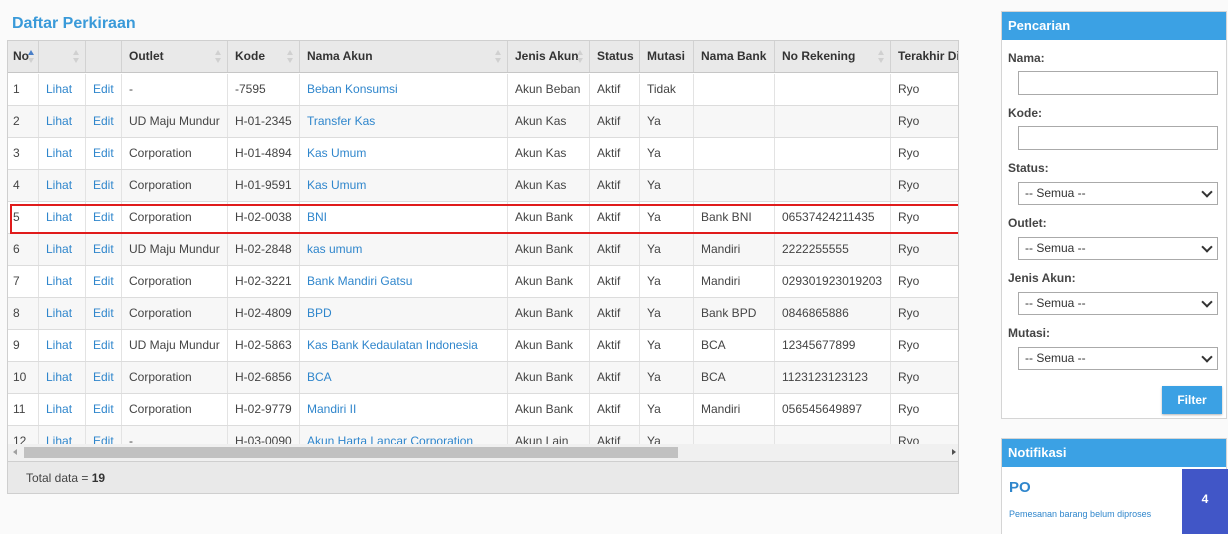  Describe the element at coordinates (1118, 248) in the screenshot. I see `outlet-select: -- Semua --` at that location.